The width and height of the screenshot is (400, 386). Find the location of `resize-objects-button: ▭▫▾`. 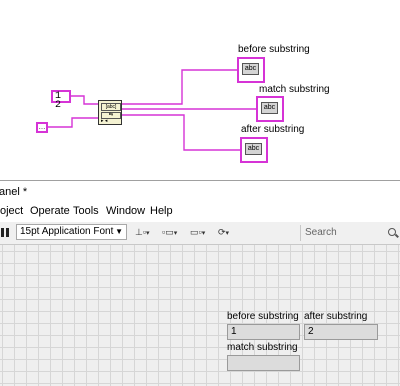

resize-objects-button: ▭▫▾ is located at coordinates (203, 232).